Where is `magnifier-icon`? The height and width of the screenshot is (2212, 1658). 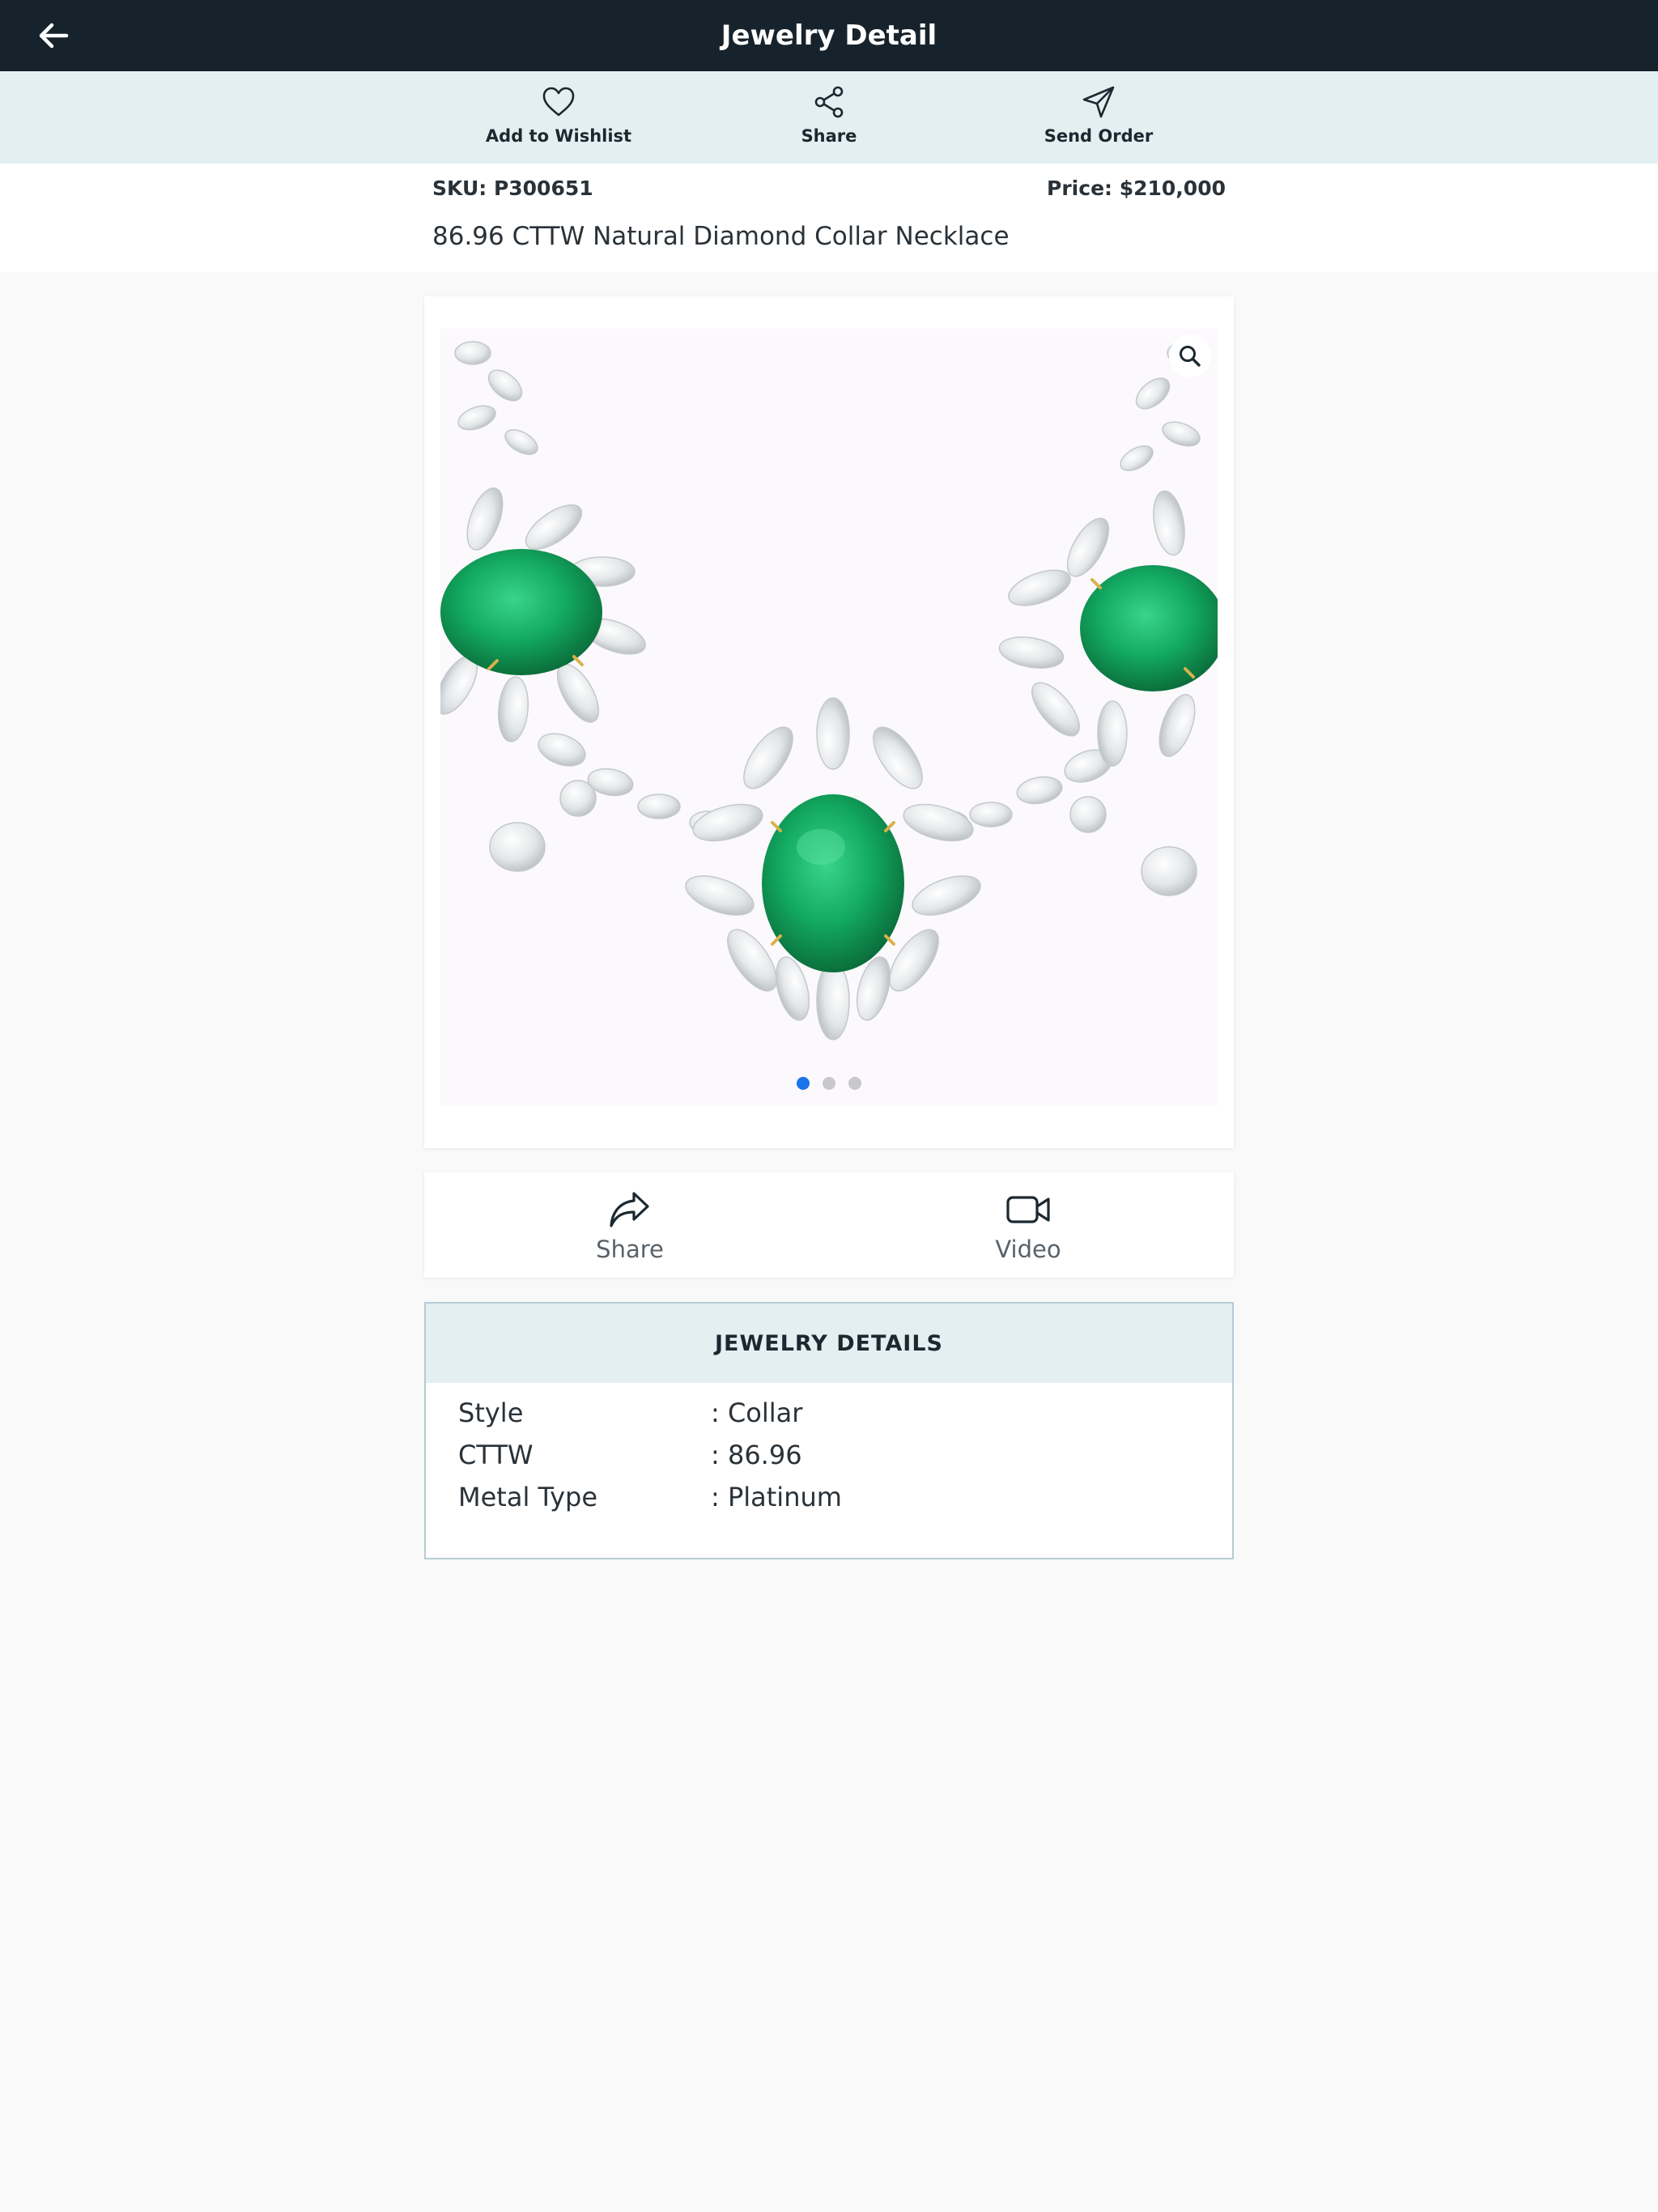
magnifier-icon is located at coordinates (1190, 357).